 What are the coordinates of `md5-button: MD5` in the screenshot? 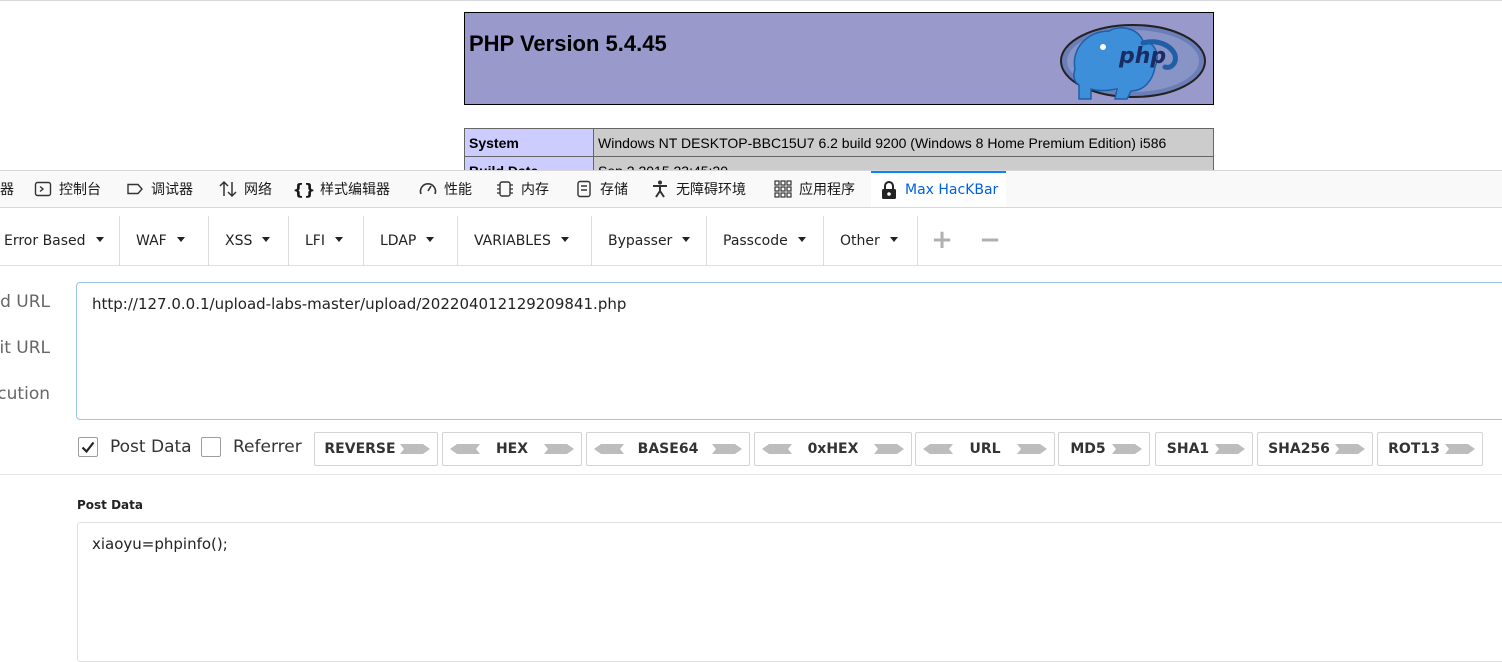 It's located at (1104, 449).